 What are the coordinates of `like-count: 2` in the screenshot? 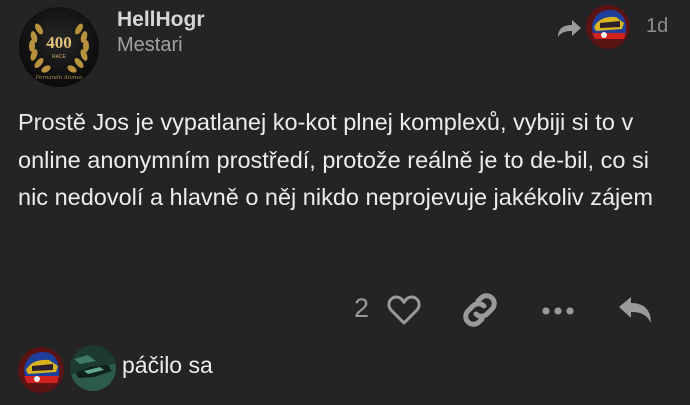 It's located at (361, 308).